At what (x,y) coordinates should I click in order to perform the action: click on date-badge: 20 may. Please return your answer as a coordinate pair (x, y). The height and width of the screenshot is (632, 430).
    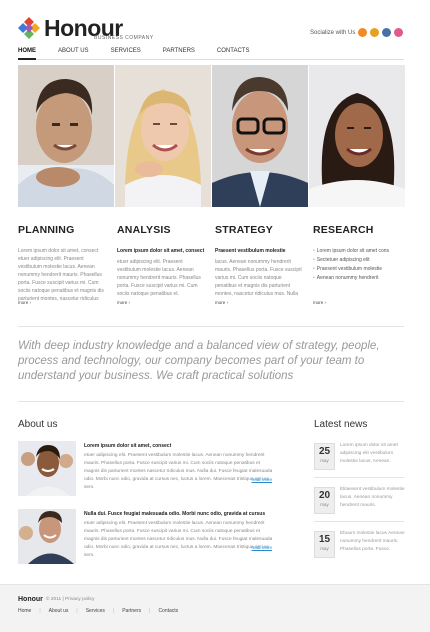
    Looking at the image, I should click on (324, 500).